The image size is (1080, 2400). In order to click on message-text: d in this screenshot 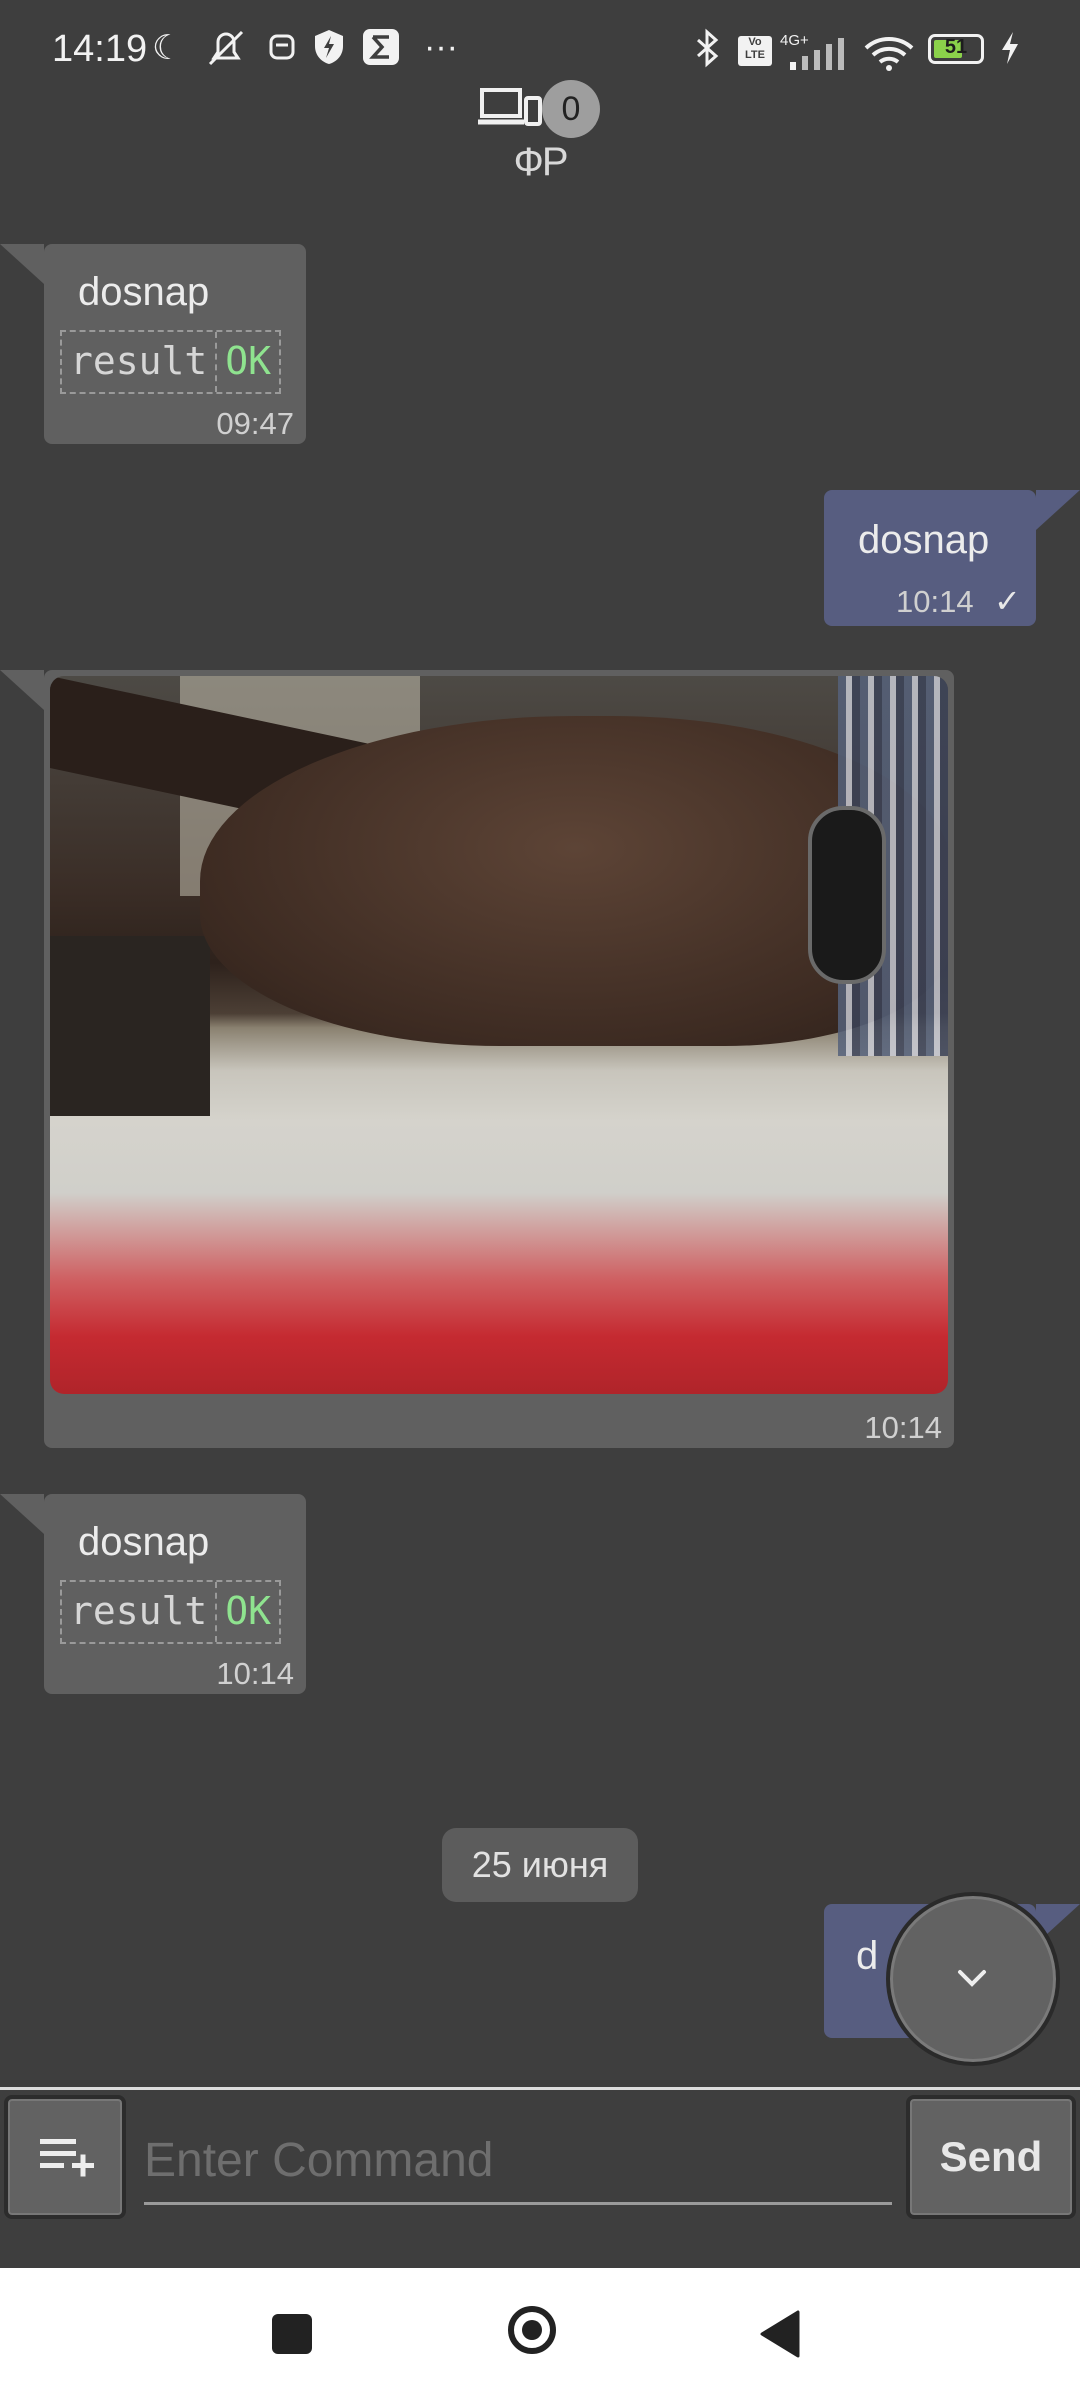, I will do `click(867, 1956)`.